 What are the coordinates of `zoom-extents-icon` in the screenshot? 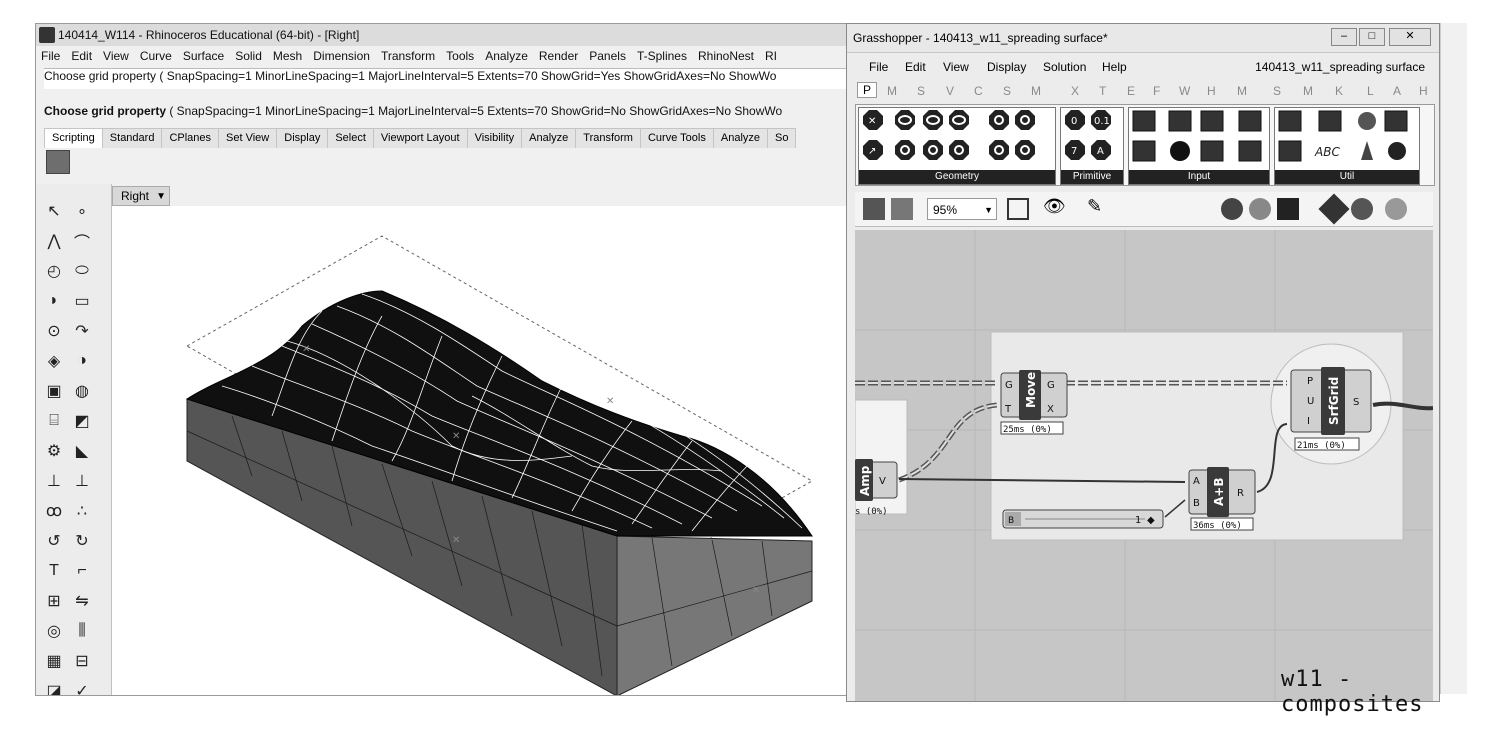 It's located at (1018, 209).